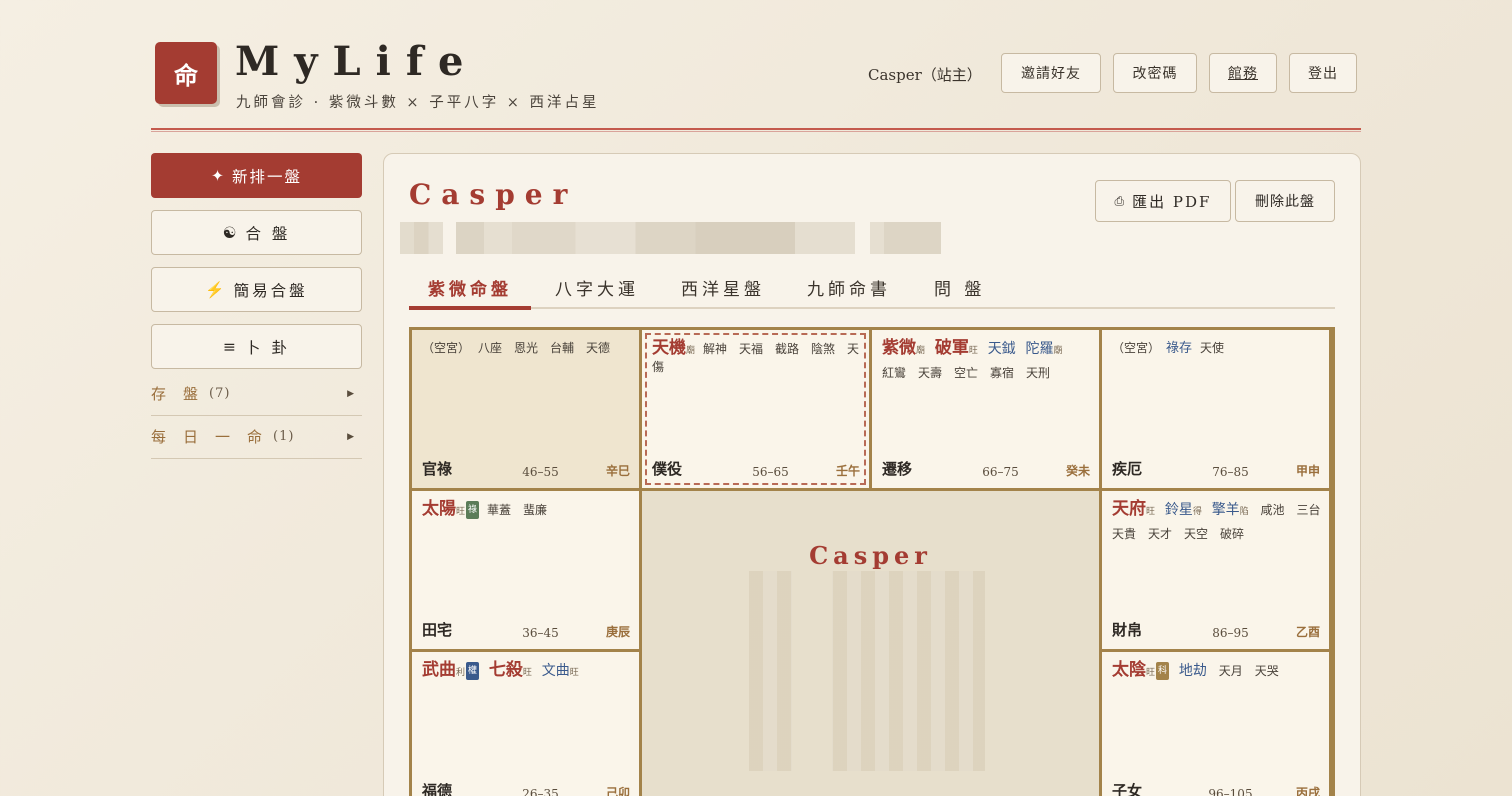 The width and height of the screenshot is (1512, 796). Describe the element at coordinates (439, 509) in the screenshot. I see `main-star: 太陽` at that location.